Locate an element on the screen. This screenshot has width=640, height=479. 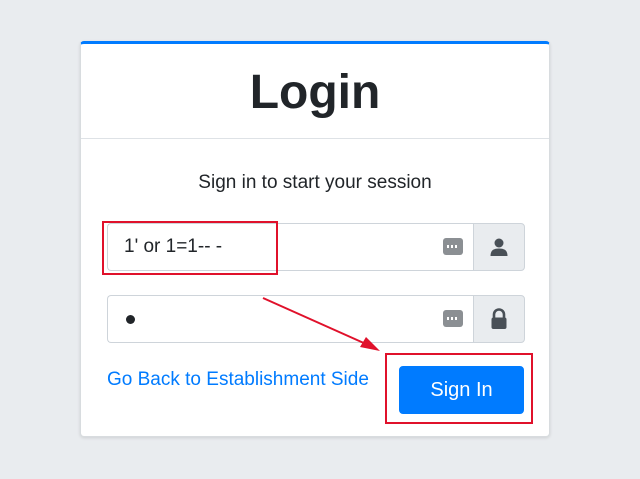
password-mask is located at coordinates (130, 319).